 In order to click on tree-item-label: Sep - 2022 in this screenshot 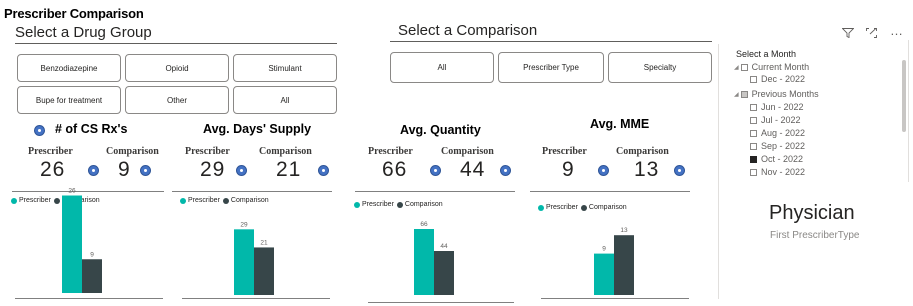, I will do `click(783, 146)`.